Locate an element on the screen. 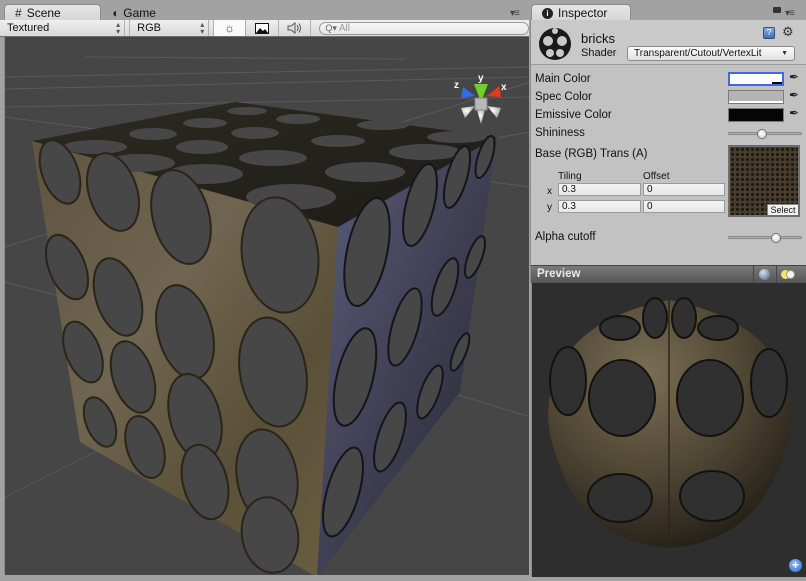  offset-y-field: 0 is located at coordinates (684, 206).